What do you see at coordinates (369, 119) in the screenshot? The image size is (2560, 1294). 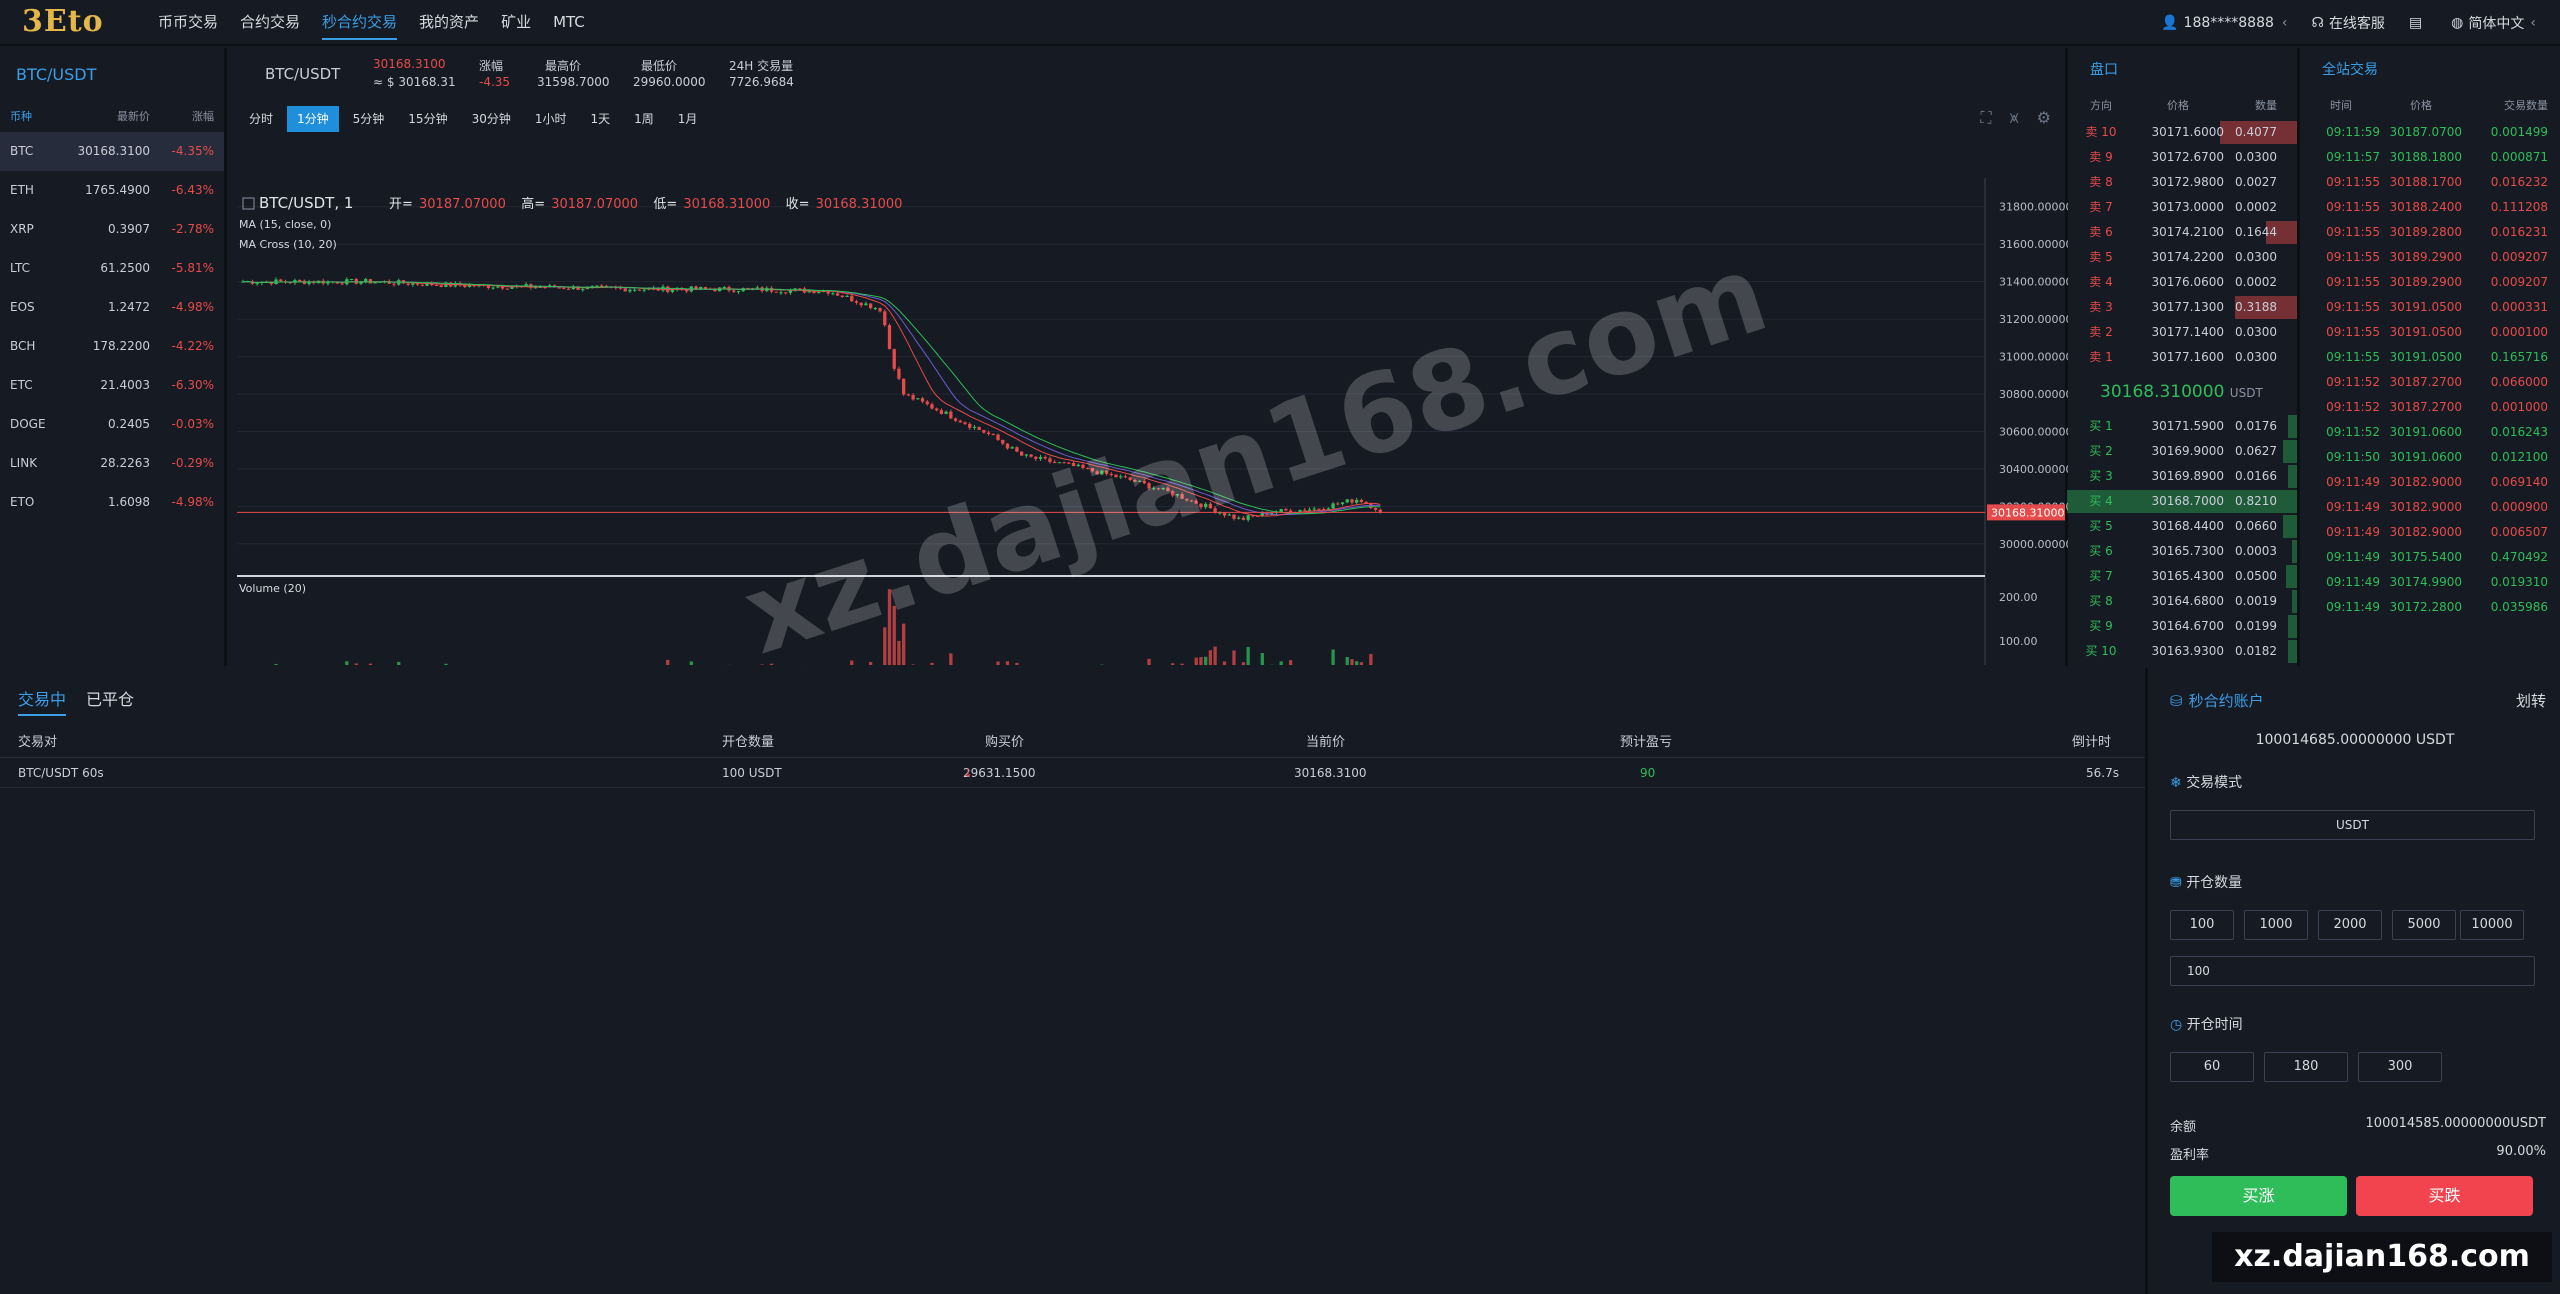 I see `timeframe-button: 5分钟` at bounding box center [369, 119].